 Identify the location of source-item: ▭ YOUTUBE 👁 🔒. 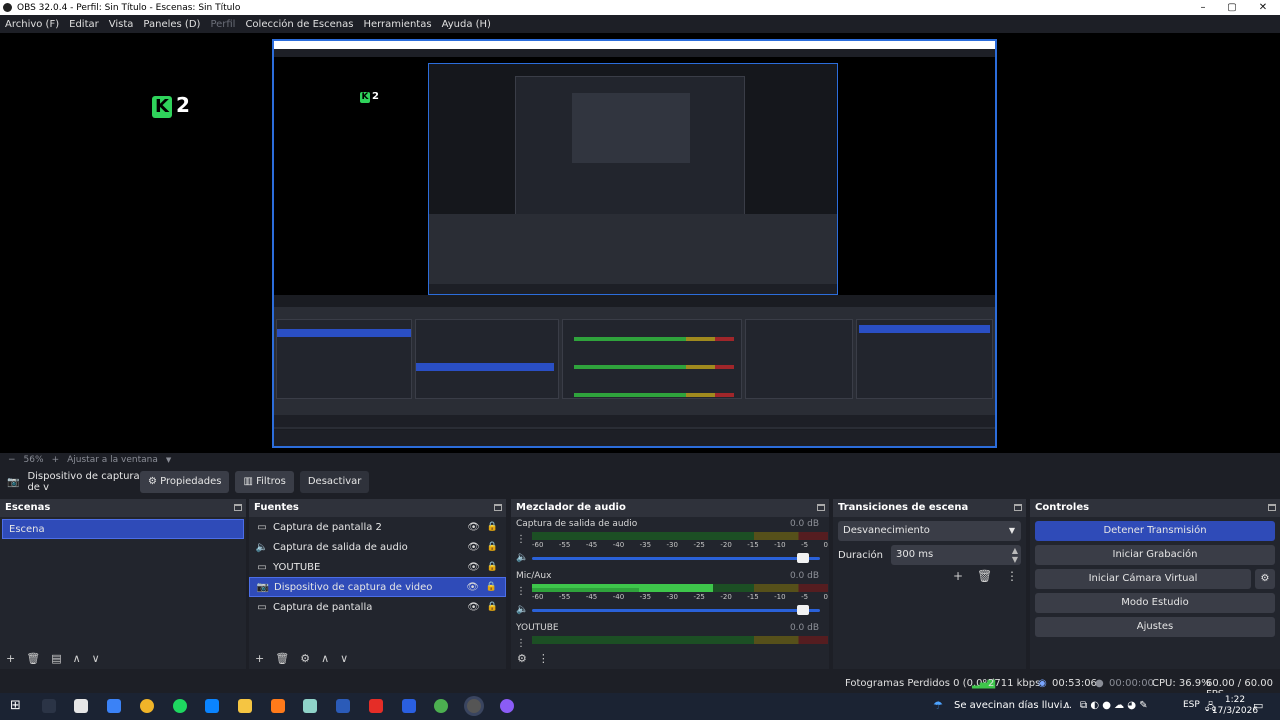
(377, 567).